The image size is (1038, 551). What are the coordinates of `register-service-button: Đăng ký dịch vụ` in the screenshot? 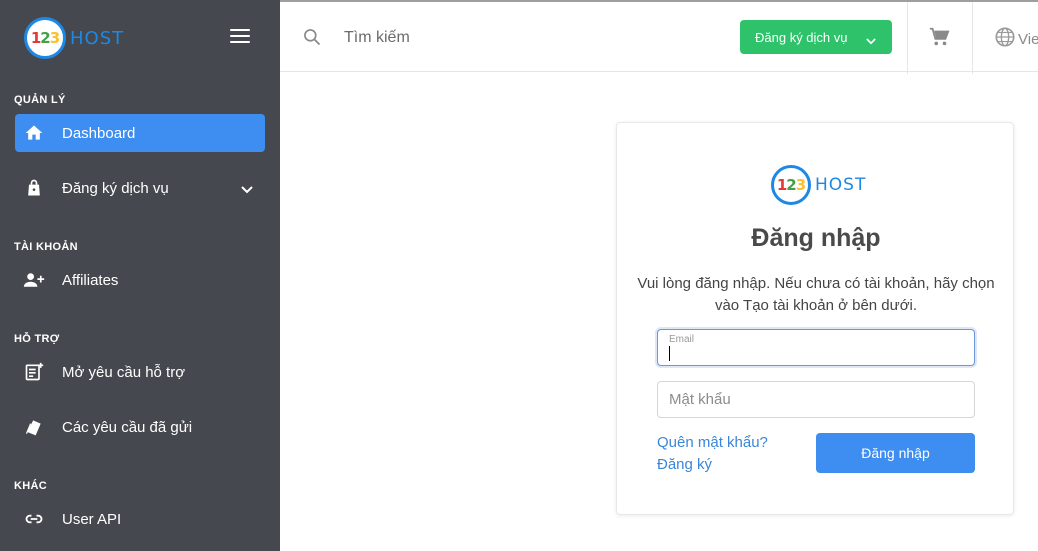 It's located at (816, 37).